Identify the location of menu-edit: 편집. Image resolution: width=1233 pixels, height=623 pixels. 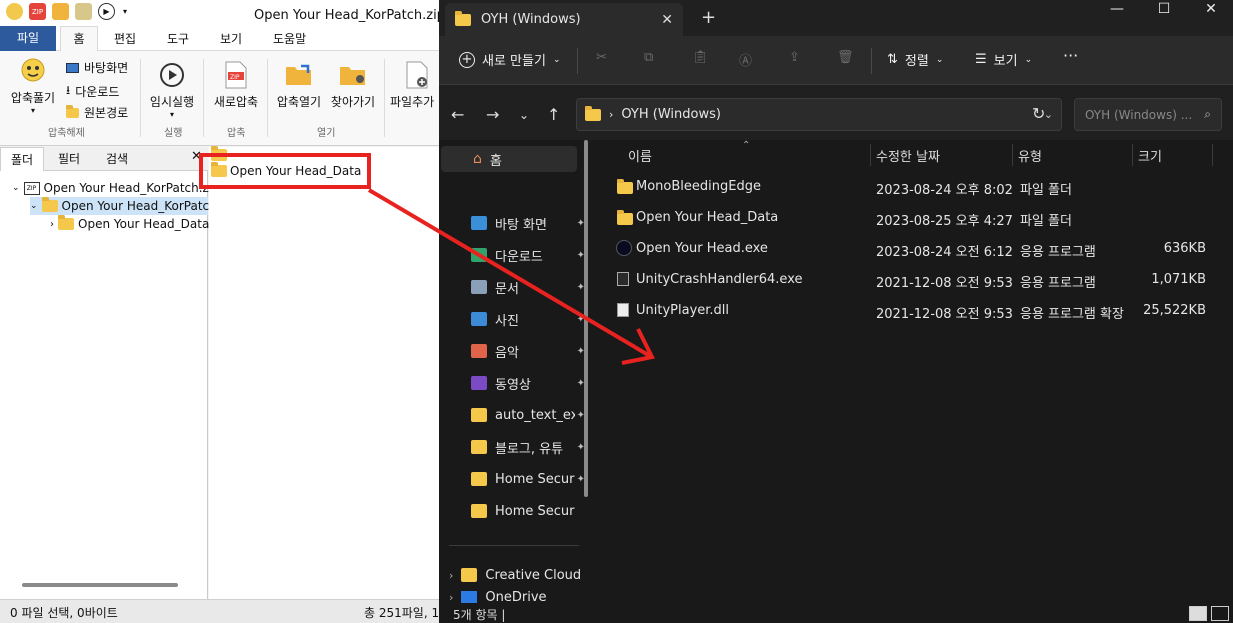
(125, 38).